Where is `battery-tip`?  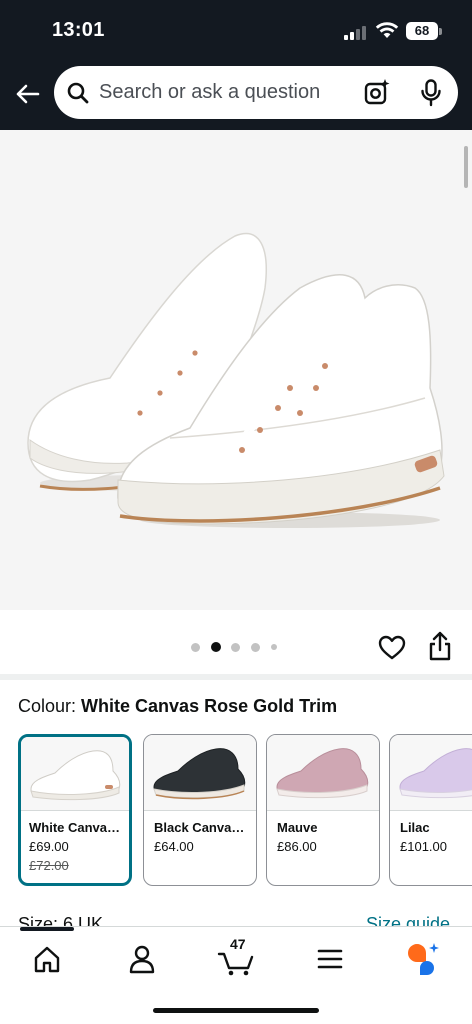 battery-tip is located at coordinates (440, 31).